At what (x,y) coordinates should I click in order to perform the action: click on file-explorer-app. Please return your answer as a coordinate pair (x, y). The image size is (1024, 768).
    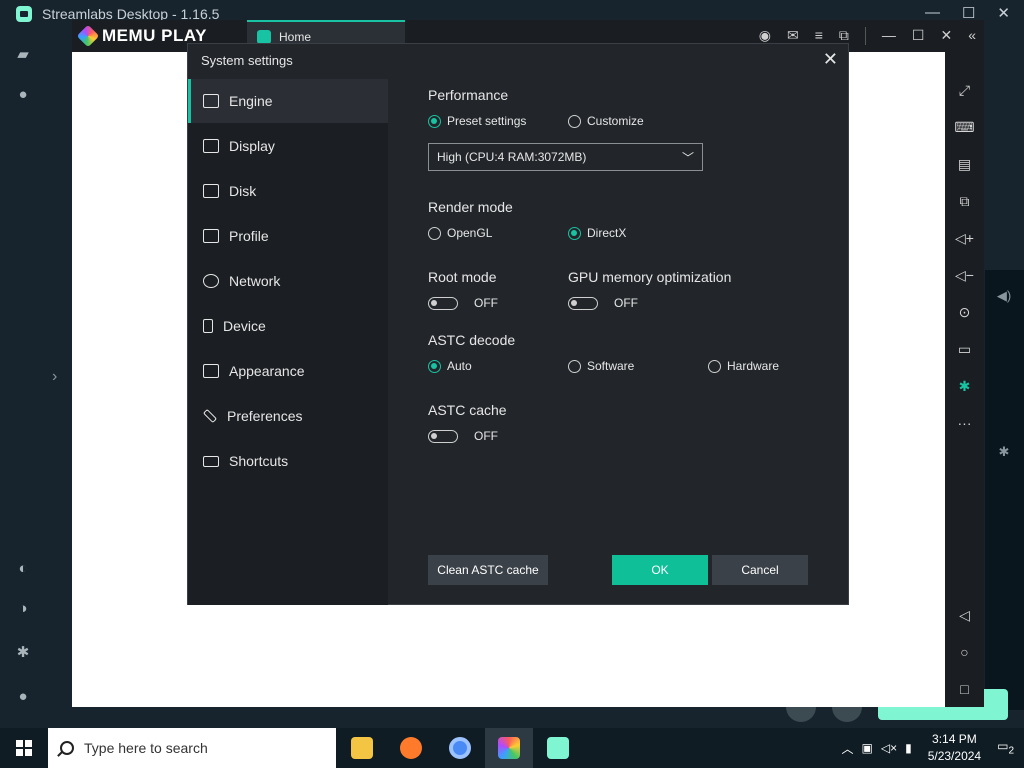
    Looking at the image, I should click on (362, 748).